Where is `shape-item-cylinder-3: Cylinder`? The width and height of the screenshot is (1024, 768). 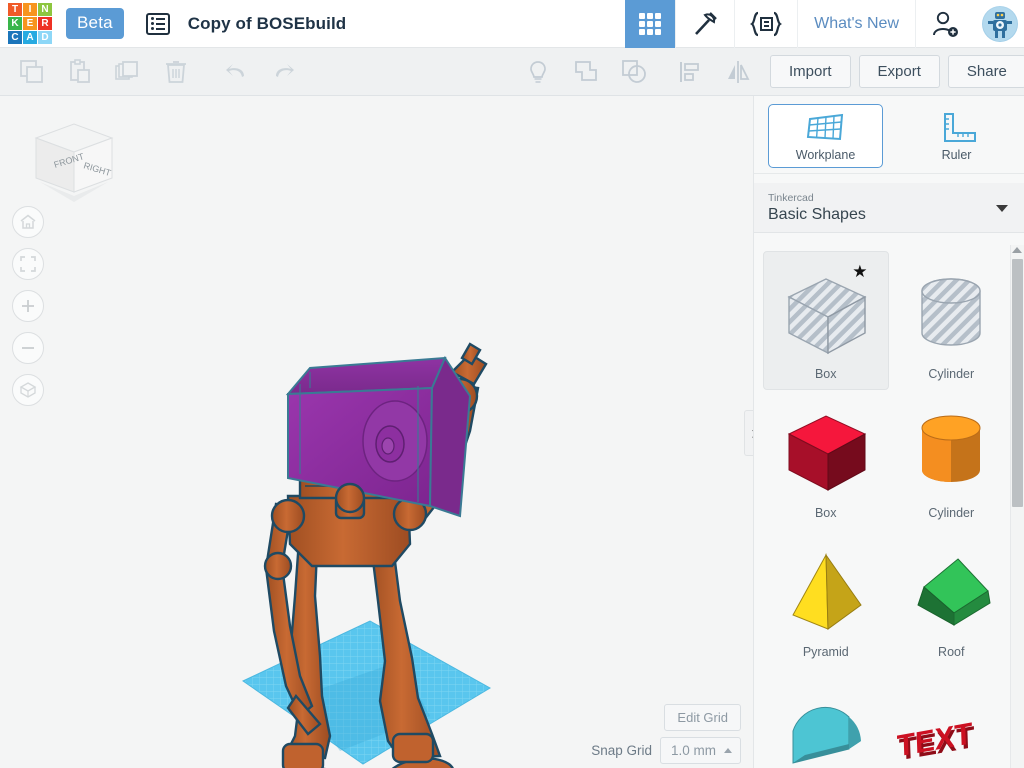
shape-item-cylinder-3: Cylinder is located at coordinates (952, 459).